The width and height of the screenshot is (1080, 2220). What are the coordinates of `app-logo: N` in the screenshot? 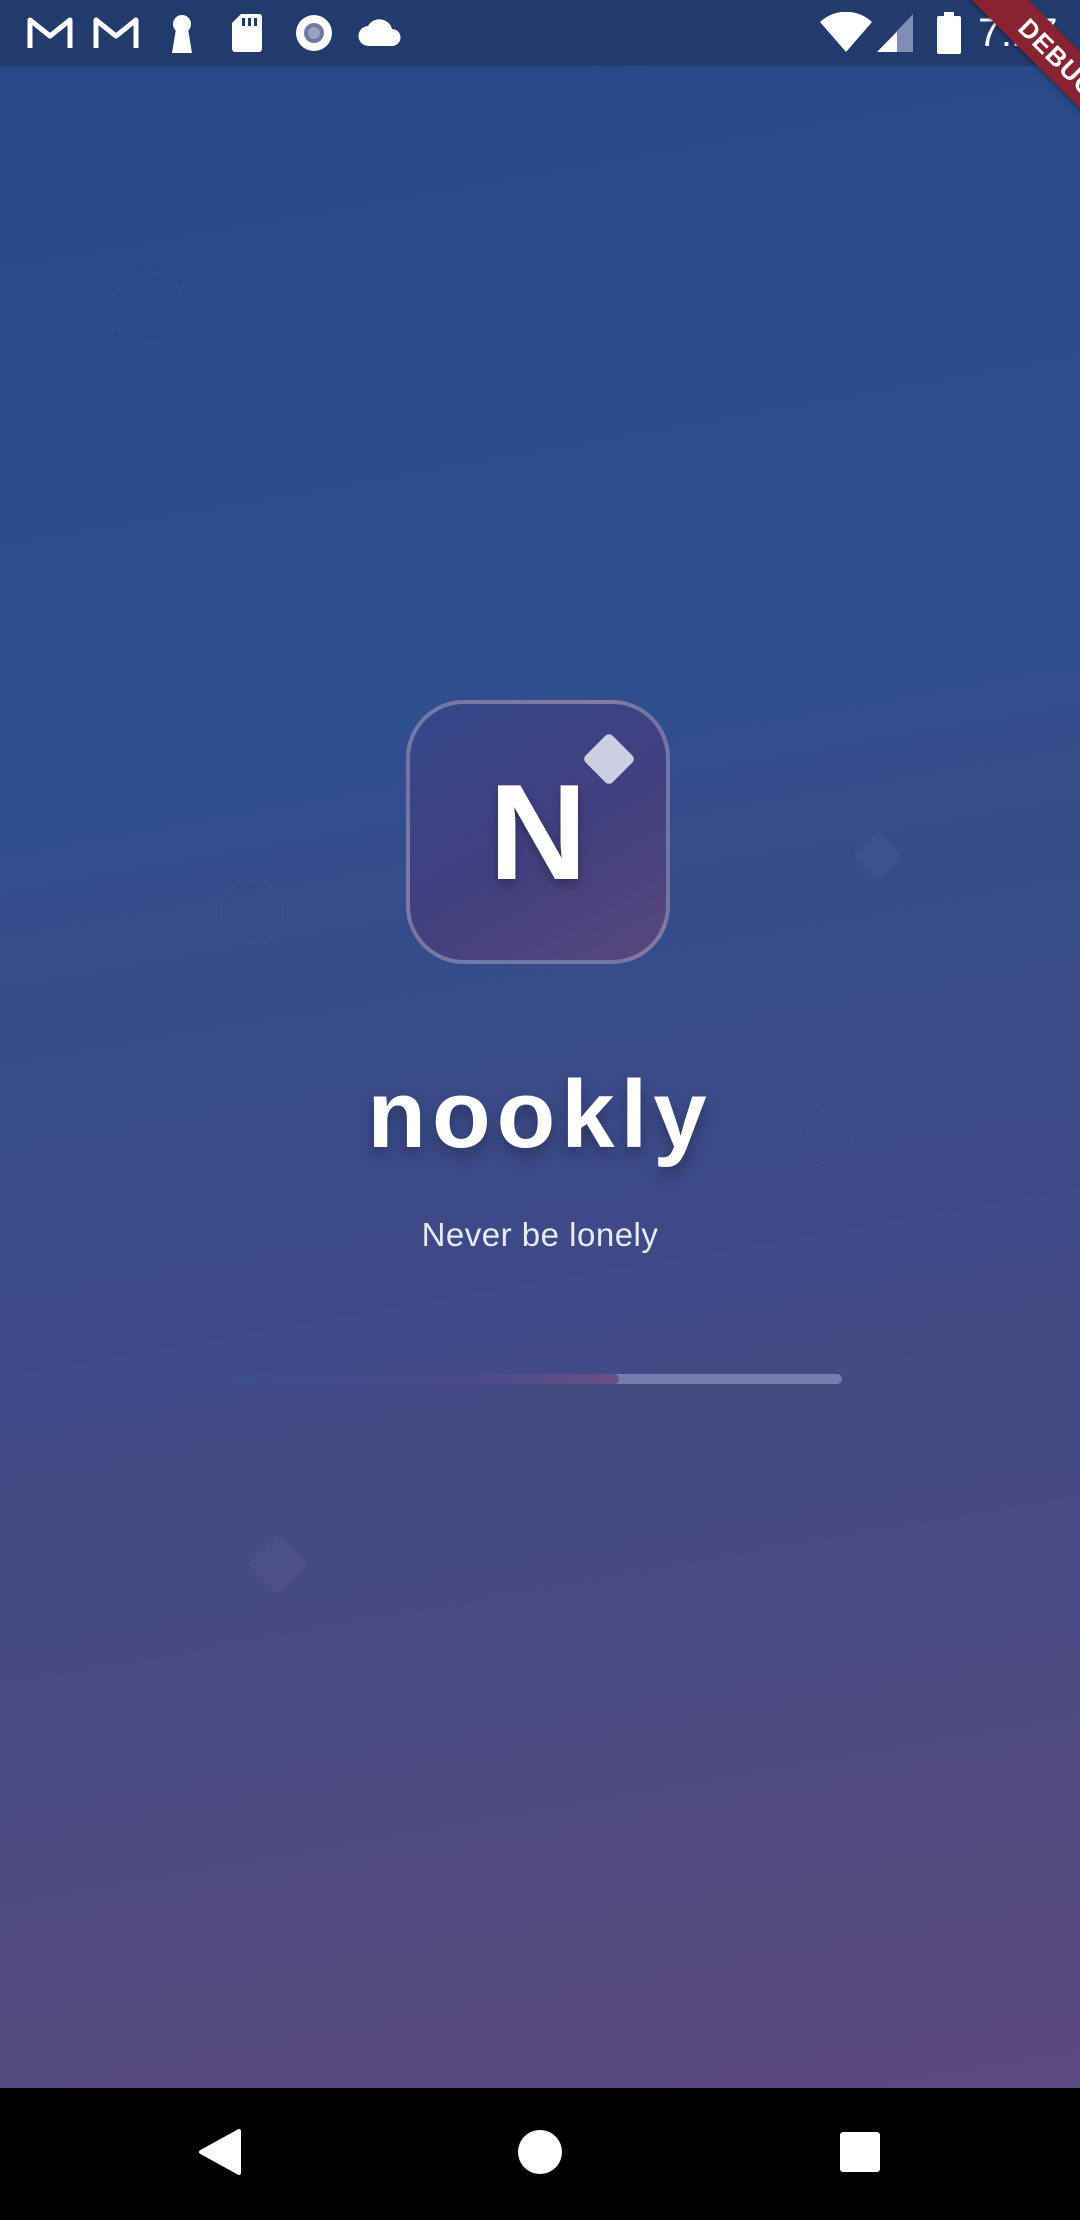 It's located at (538, 832).